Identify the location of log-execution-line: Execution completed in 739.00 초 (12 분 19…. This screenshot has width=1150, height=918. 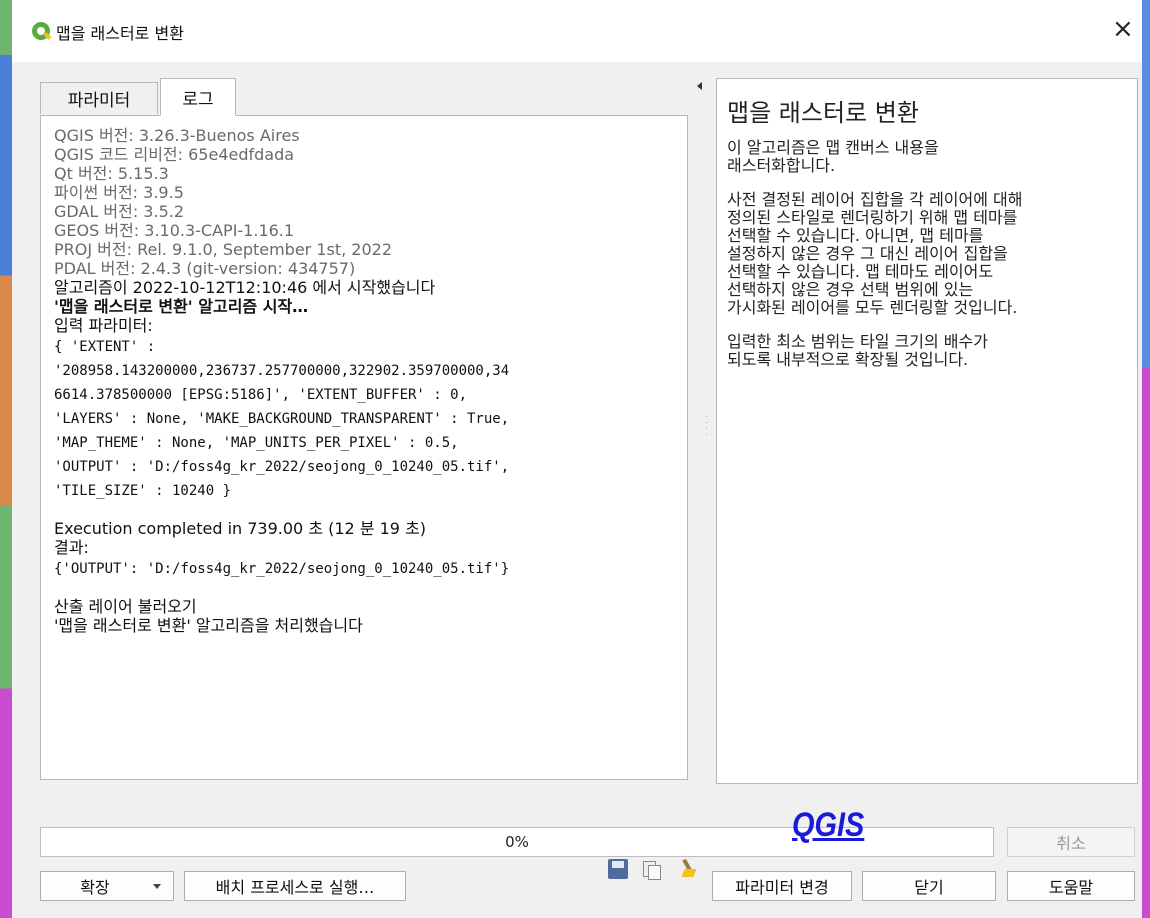
(240, 528).